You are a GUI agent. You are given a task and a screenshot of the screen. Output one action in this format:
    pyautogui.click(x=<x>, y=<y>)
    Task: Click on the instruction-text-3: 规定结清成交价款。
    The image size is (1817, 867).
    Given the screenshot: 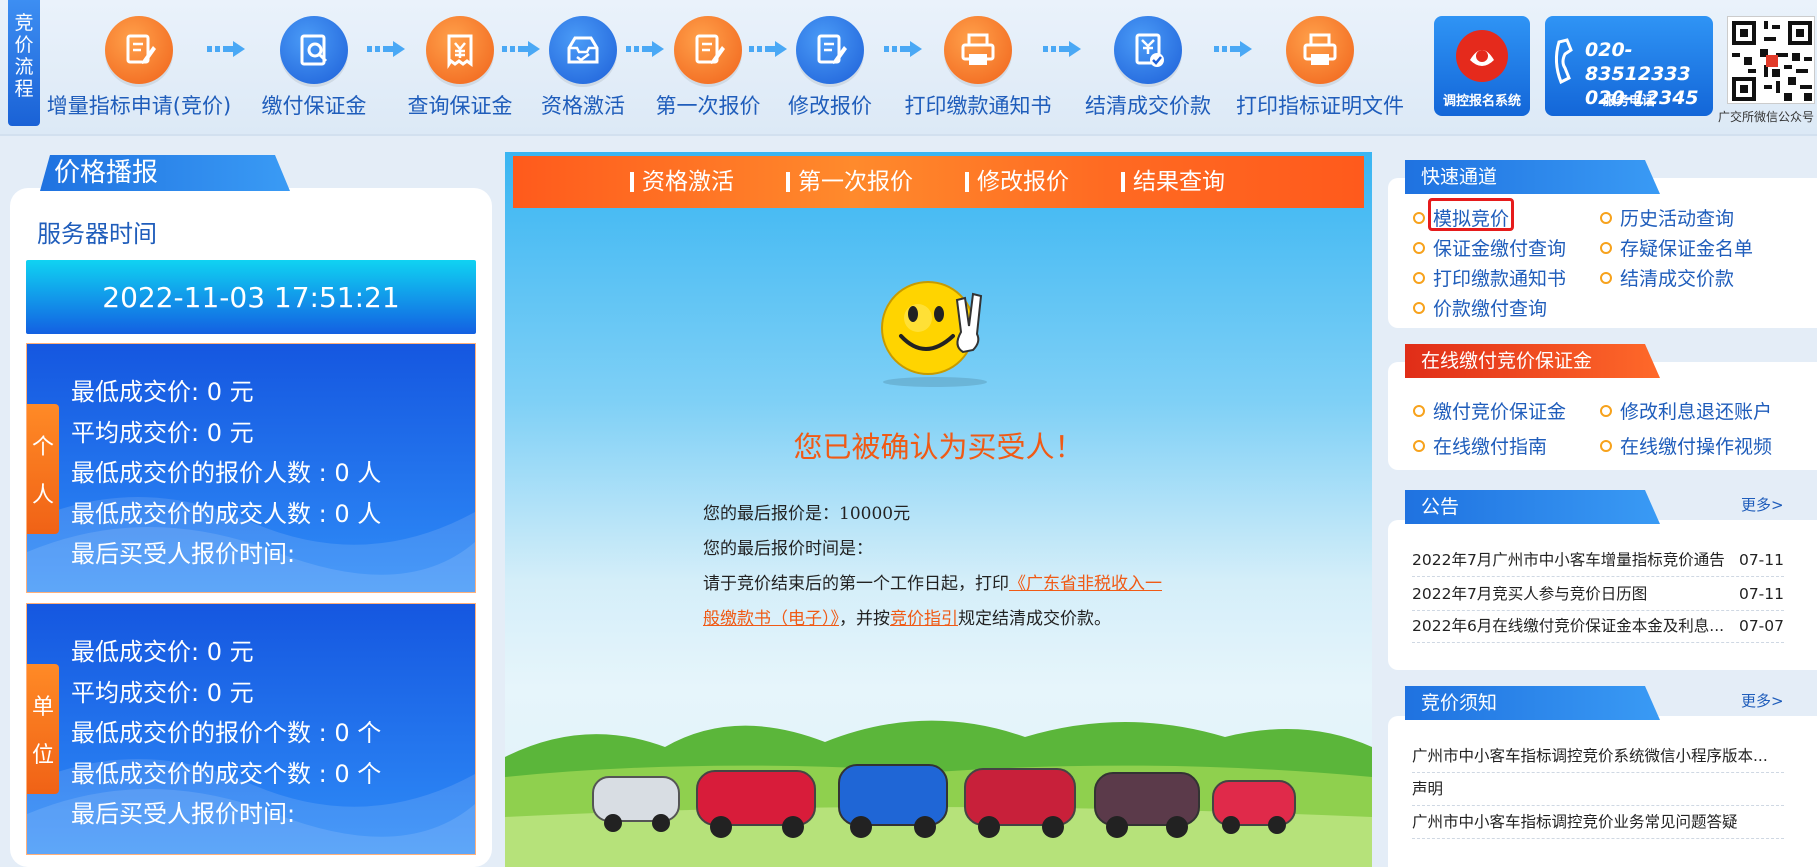 What is the action you would take?
    pyautogui.click(x=1034, y=619)
    